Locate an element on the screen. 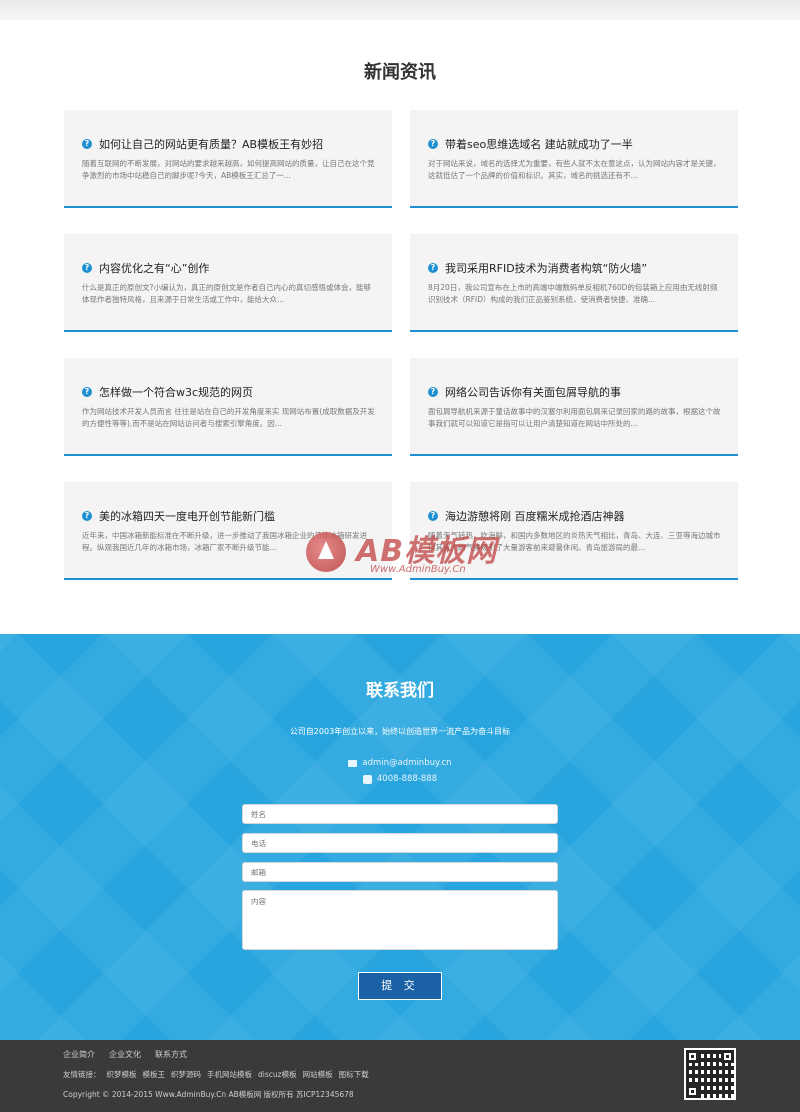  phone-field is located at coordinates (400, 843).